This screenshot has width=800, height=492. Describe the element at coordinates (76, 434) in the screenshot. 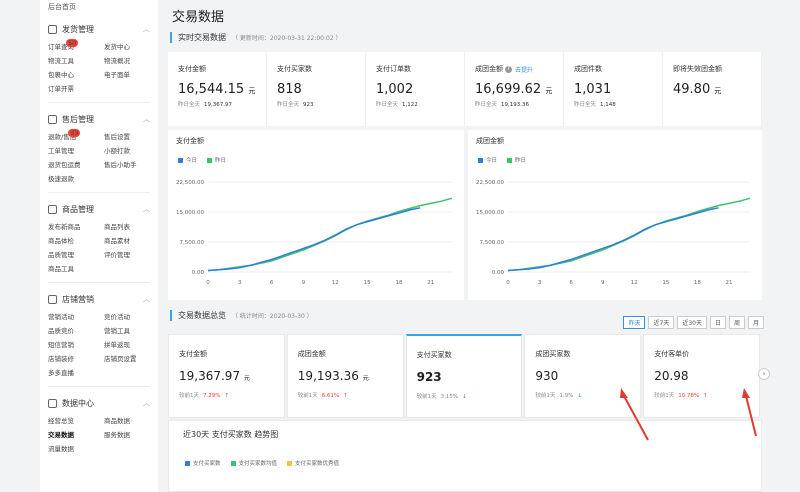

I see `sidebar-item: 交易数据` at that location.